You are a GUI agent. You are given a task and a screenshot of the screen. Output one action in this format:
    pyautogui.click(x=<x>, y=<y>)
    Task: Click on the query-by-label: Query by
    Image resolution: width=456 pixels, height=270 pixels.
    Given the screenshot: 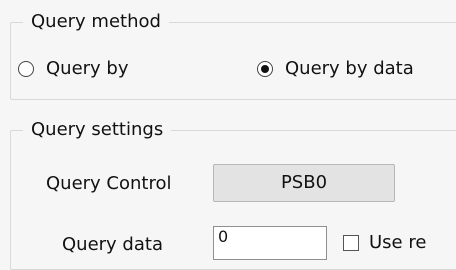 What is the action you would take?
    pyautogui.click(x=87, y=68)
    